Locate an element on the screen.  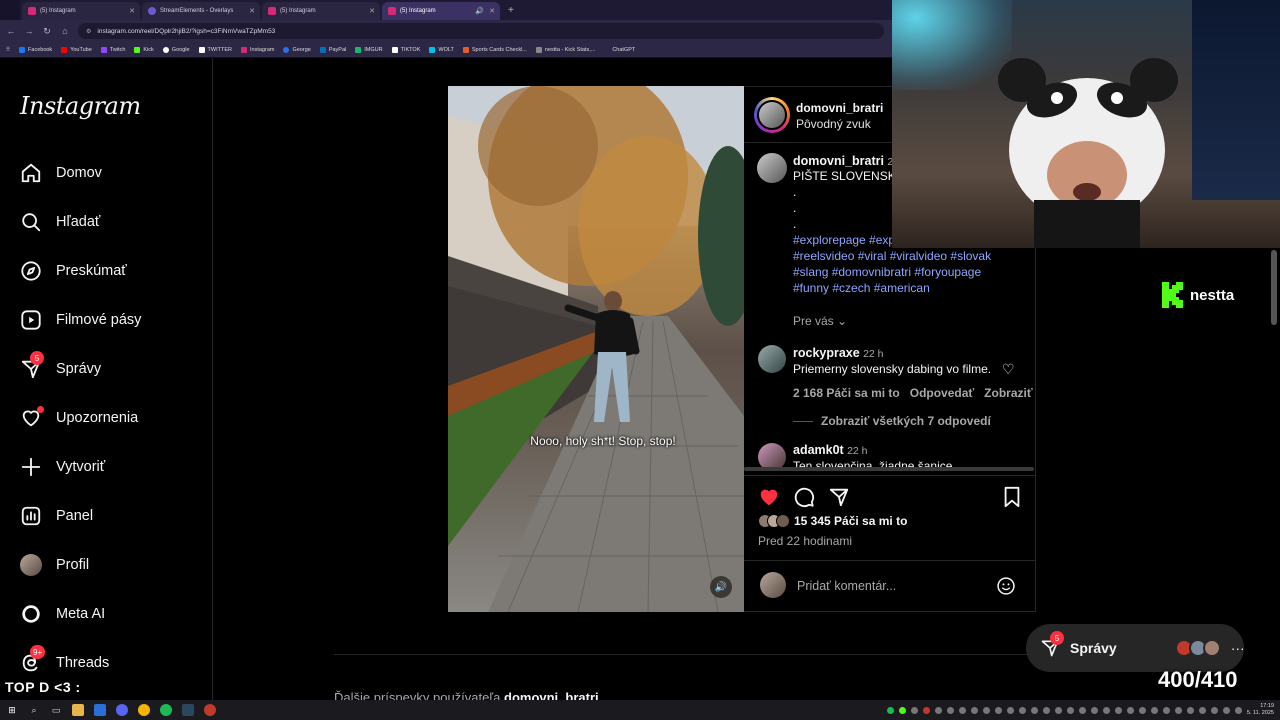
more-options-icon: ··· is located at coordinates (1238, 648).